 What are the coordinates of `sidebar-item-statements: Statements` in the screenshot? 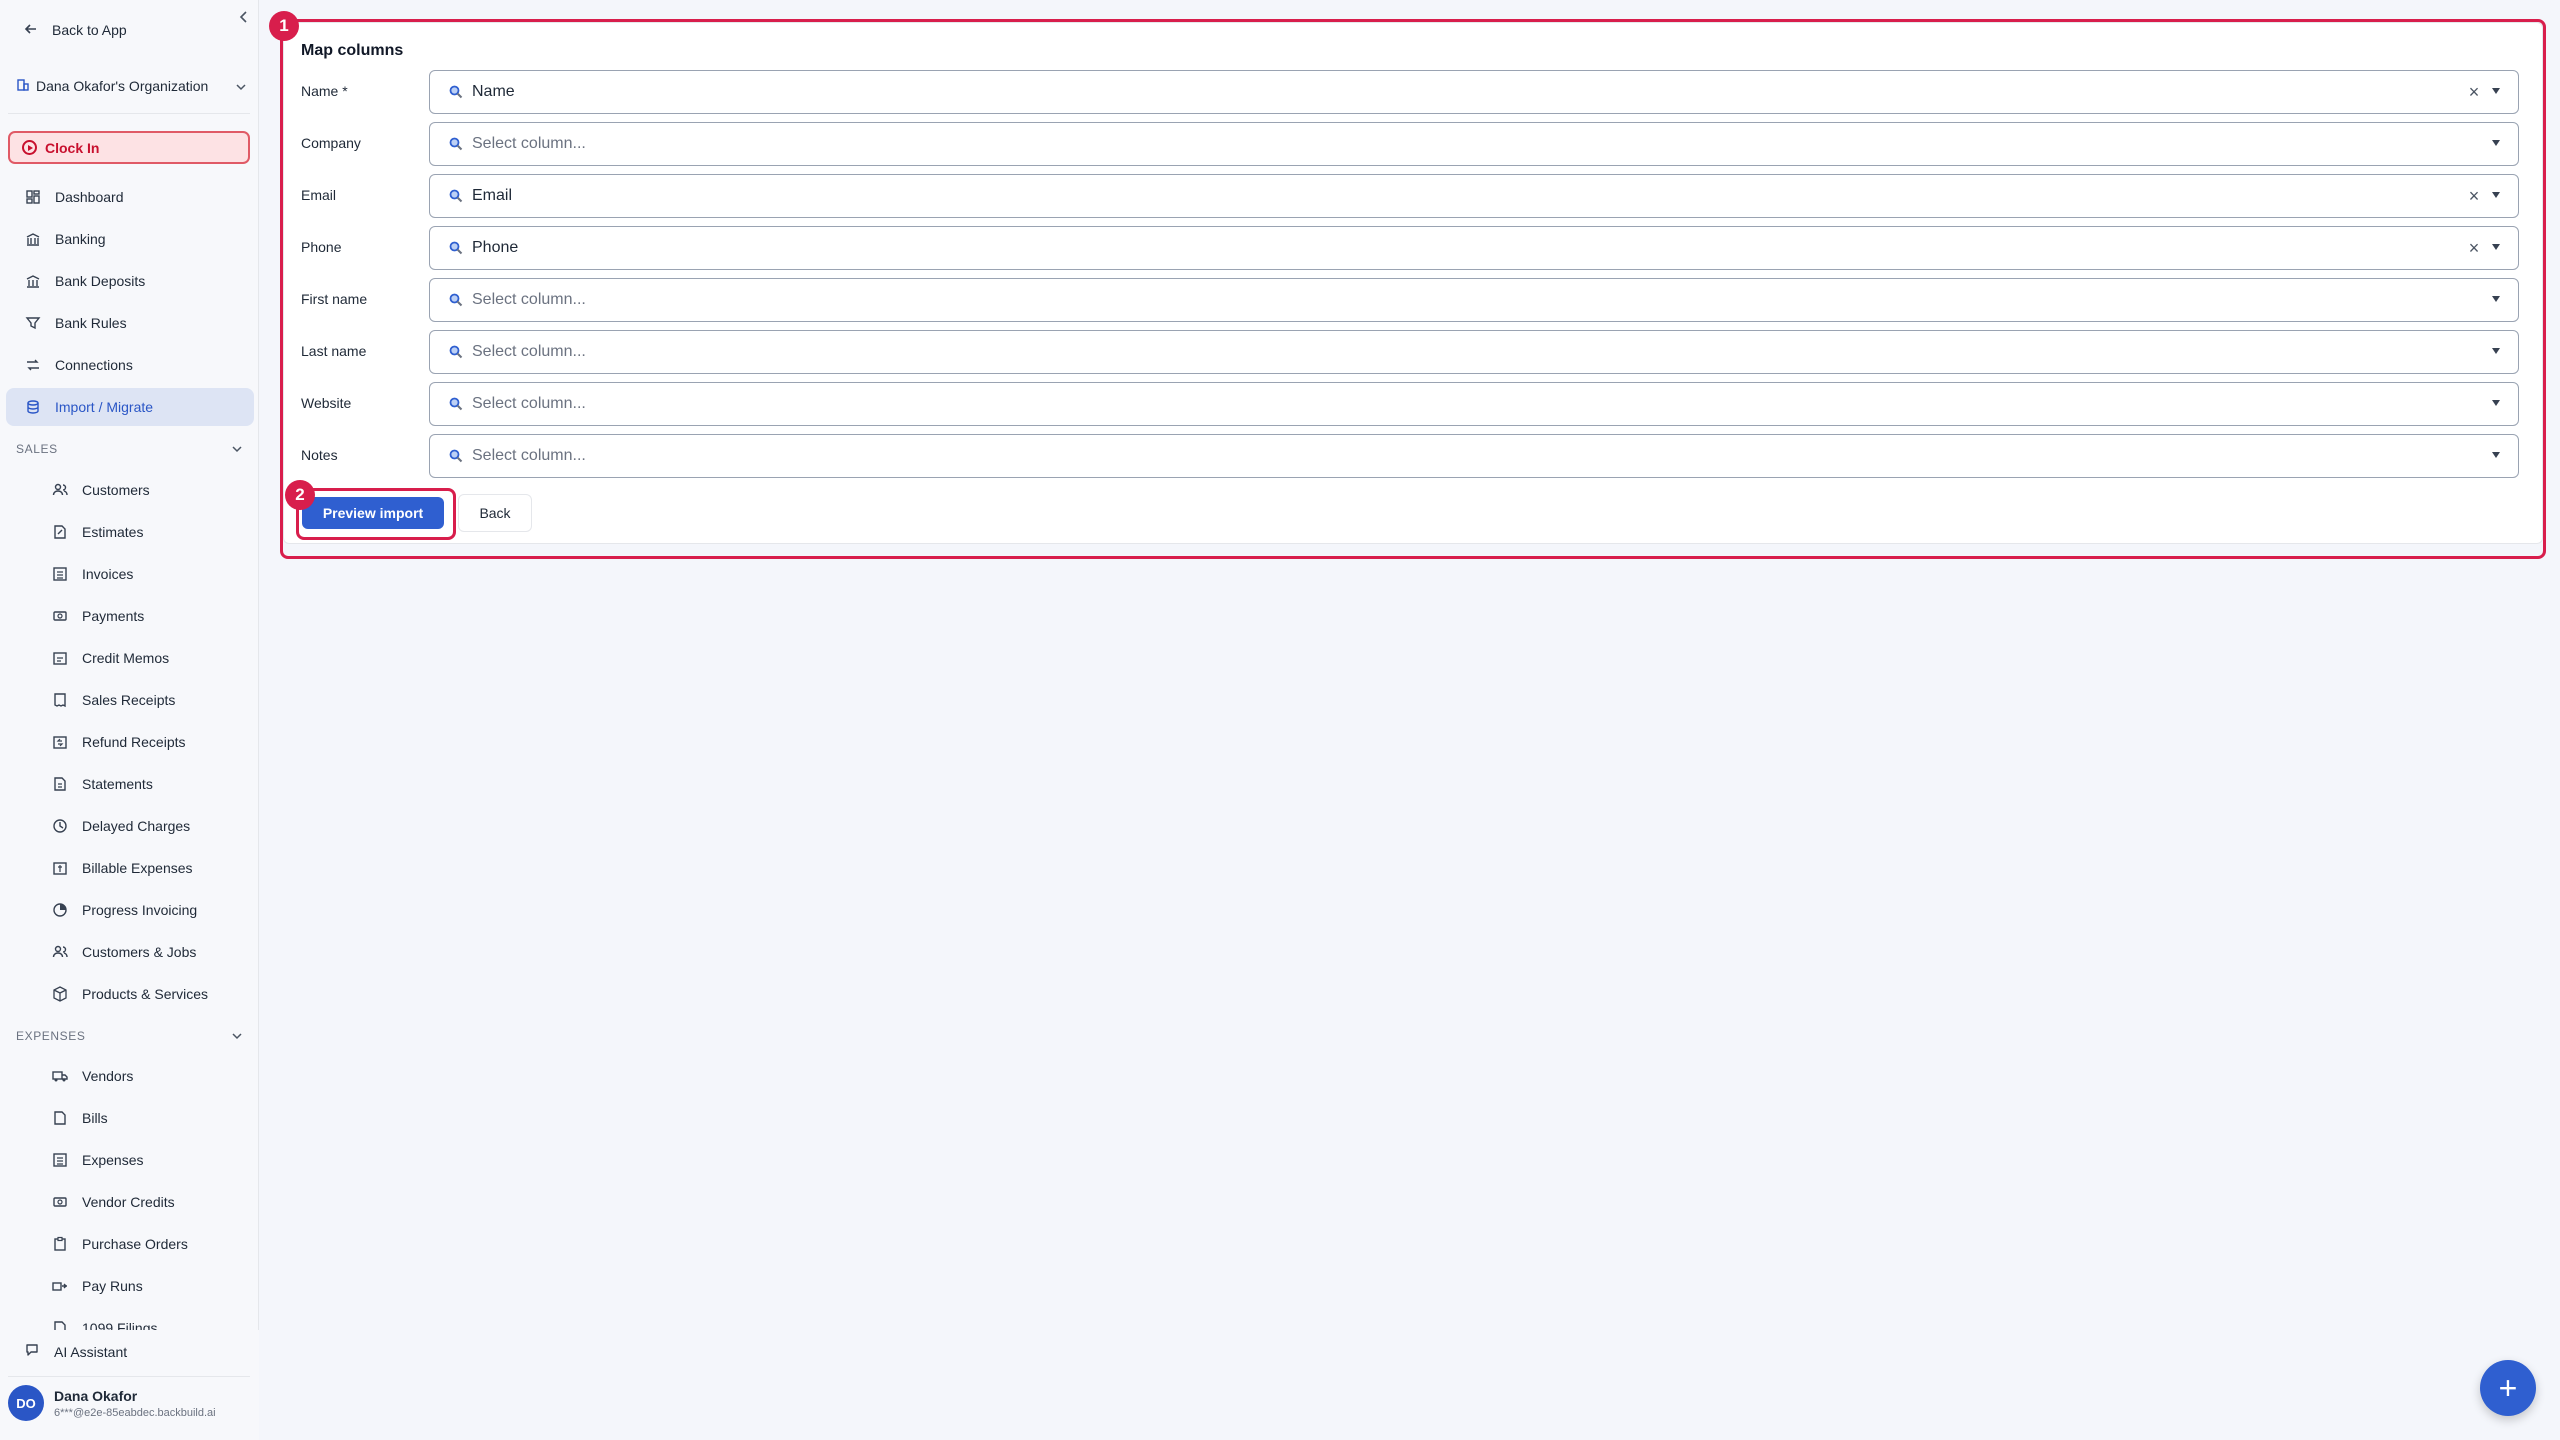 It's located at (130, 784).